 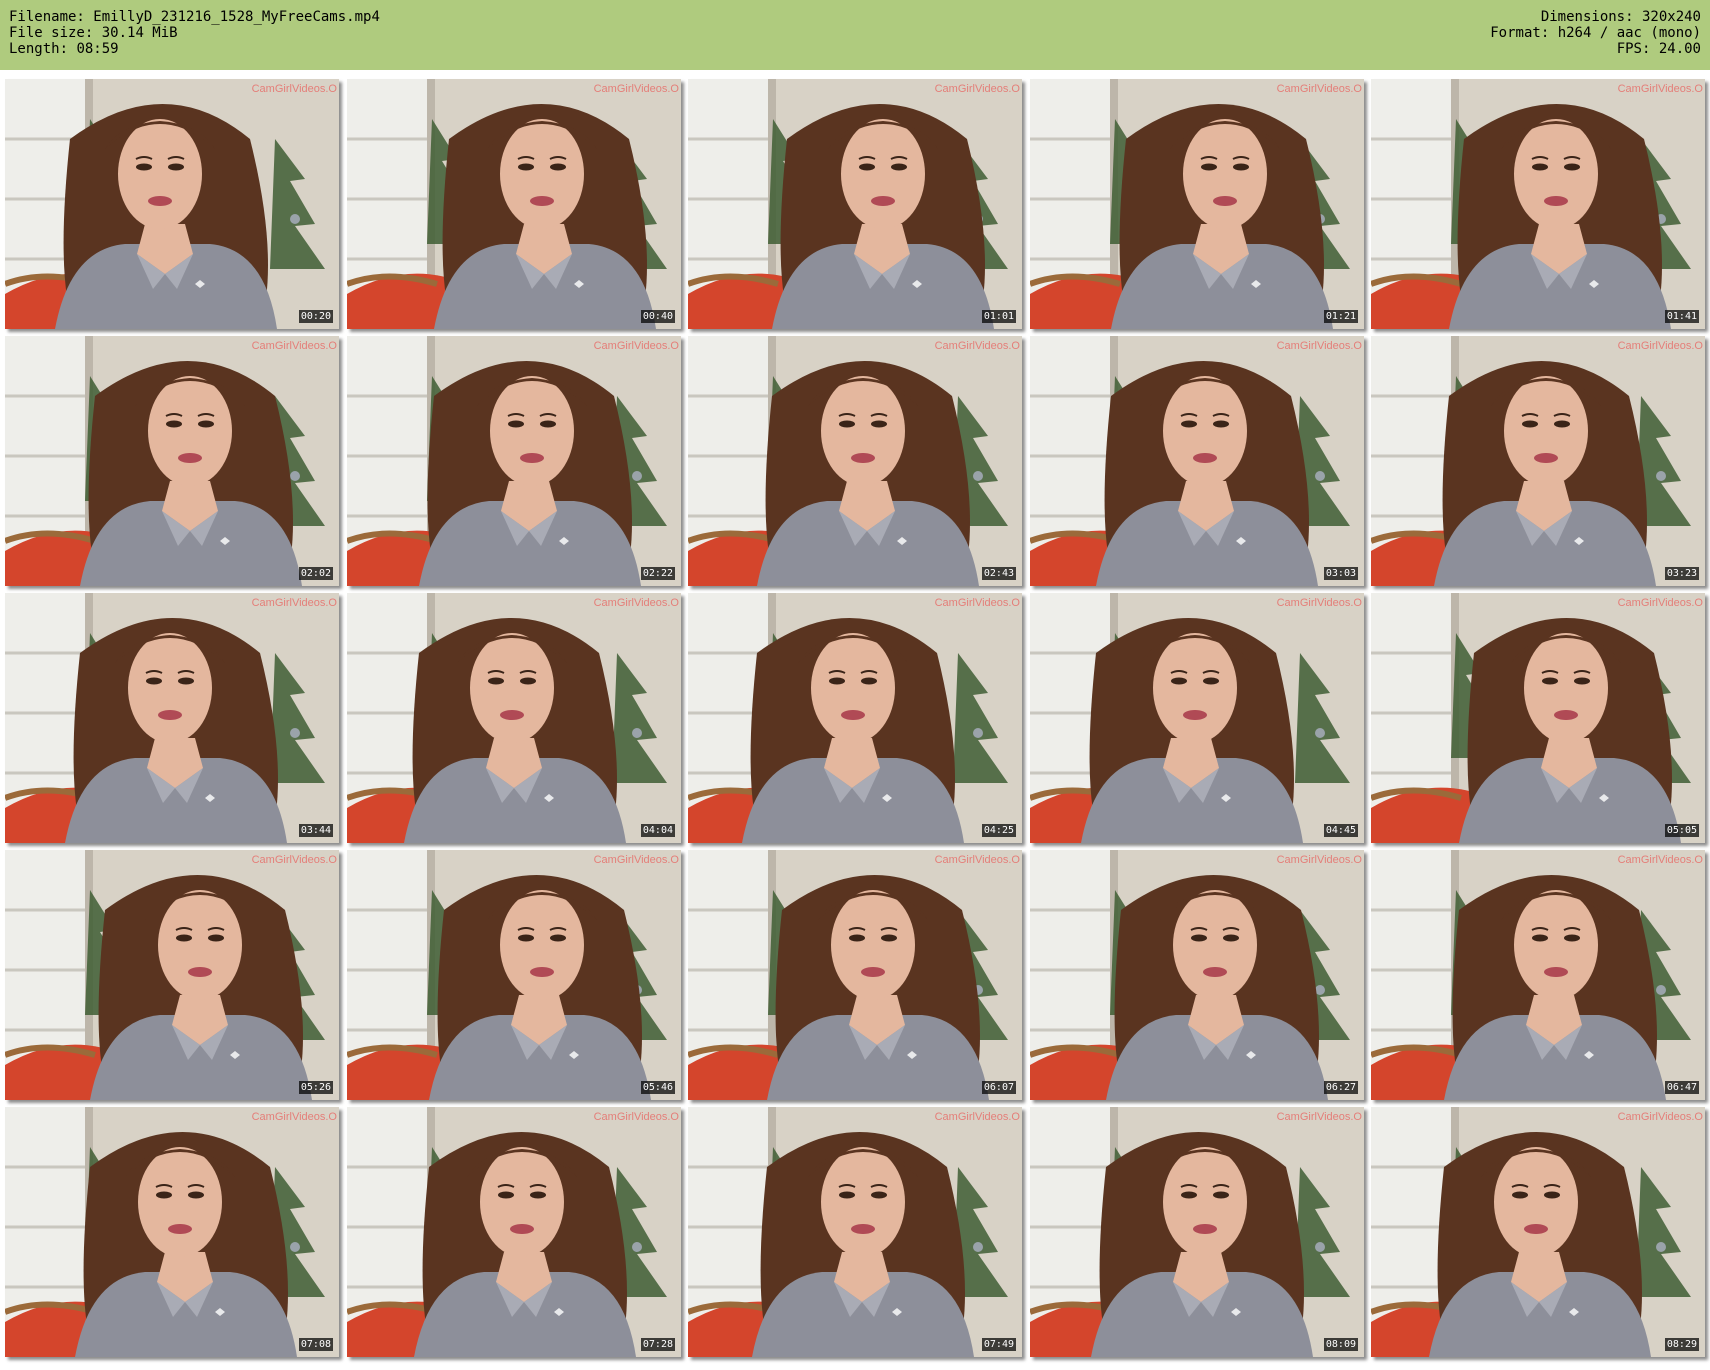 I want to click on thumbnail-timestamp: 02:02, so click(x=315, y=573).